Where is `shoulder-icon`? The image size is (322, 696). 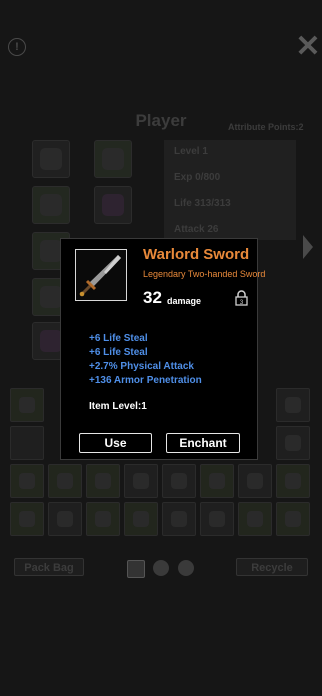 shoulder-icon is located at coordinates (51, 205).